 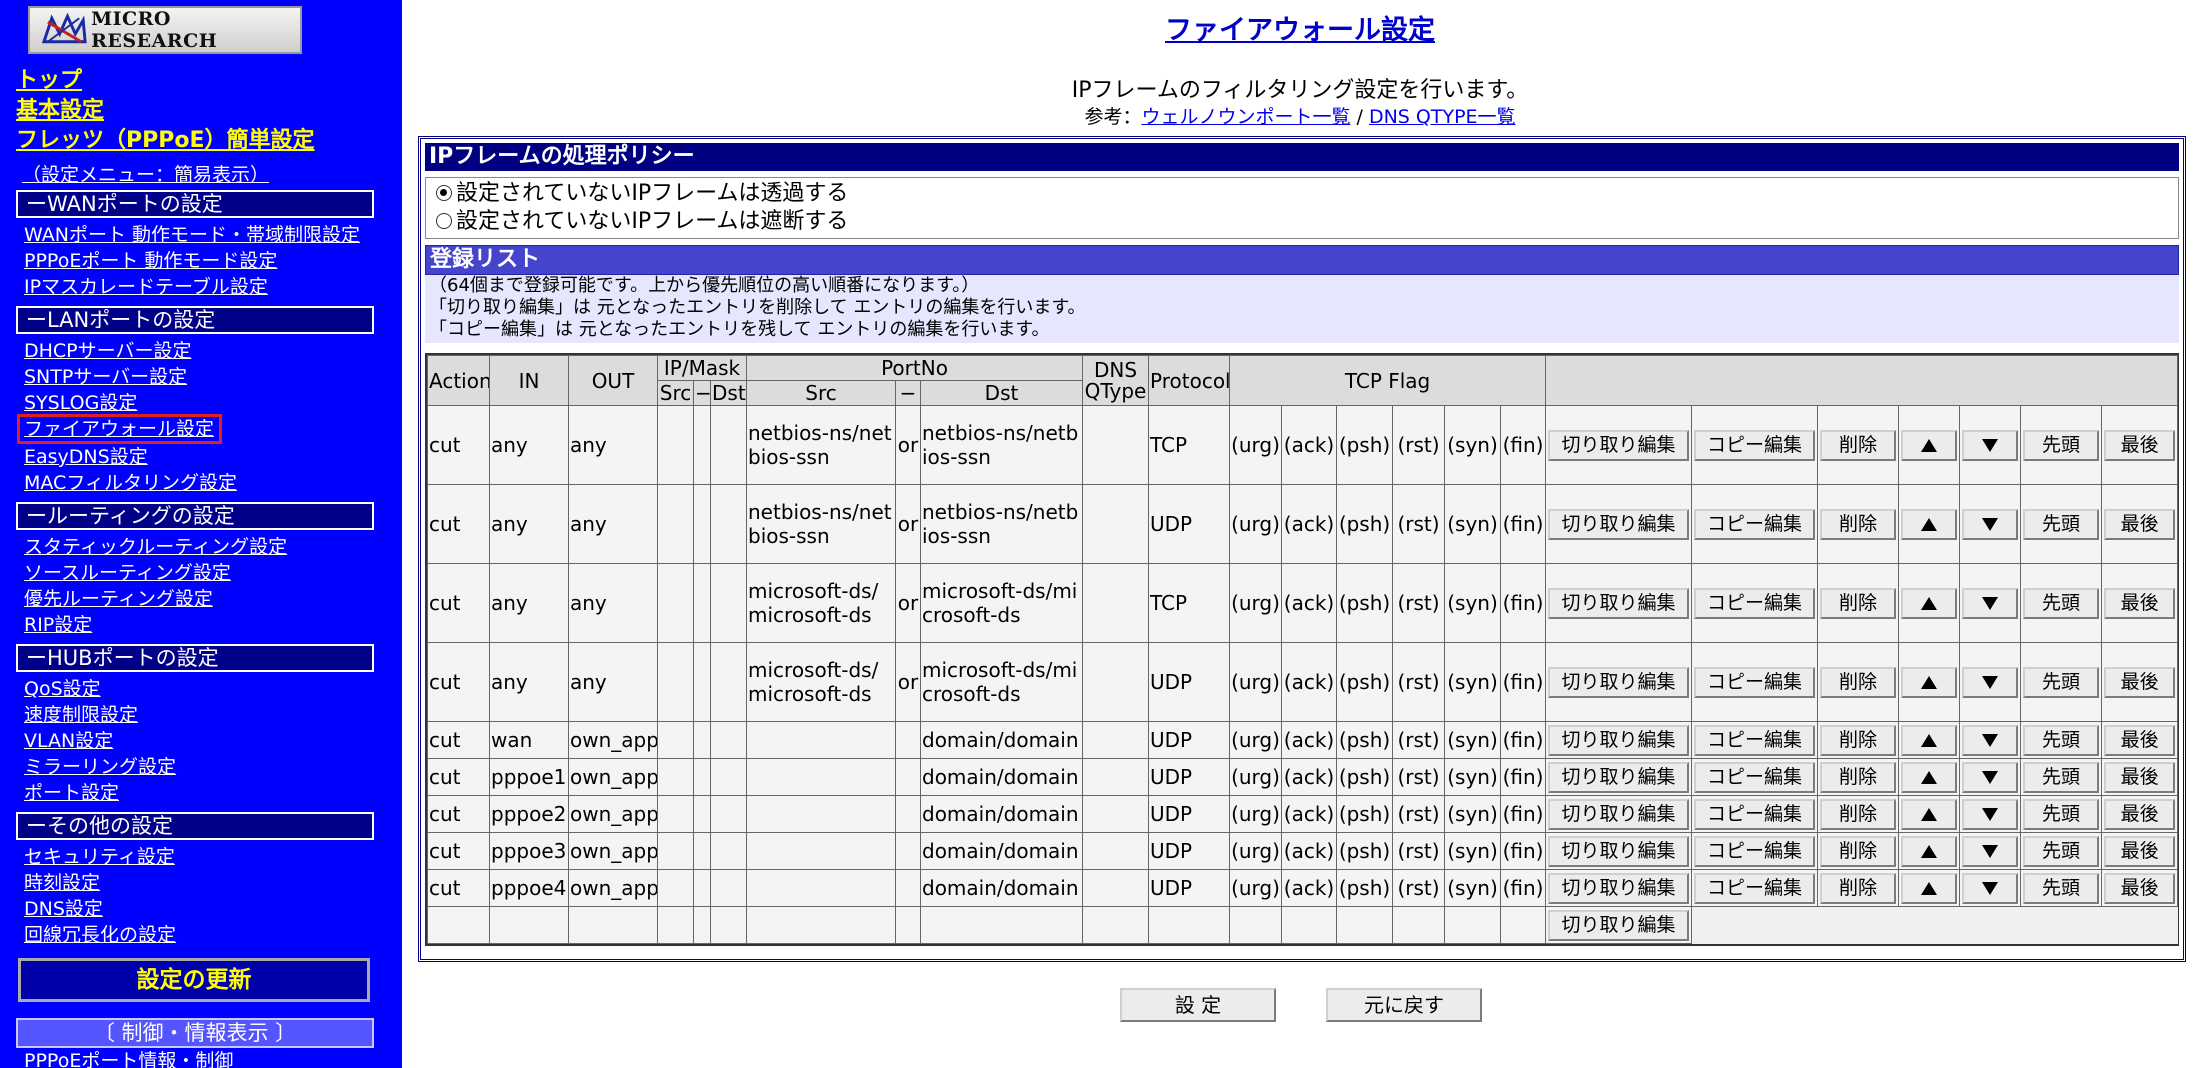 What do you see at coordinates (118, 599) in the screenshot?
I see `nav-priority-routing: 優先ルーティング設定` at bounding box center [118, 599].